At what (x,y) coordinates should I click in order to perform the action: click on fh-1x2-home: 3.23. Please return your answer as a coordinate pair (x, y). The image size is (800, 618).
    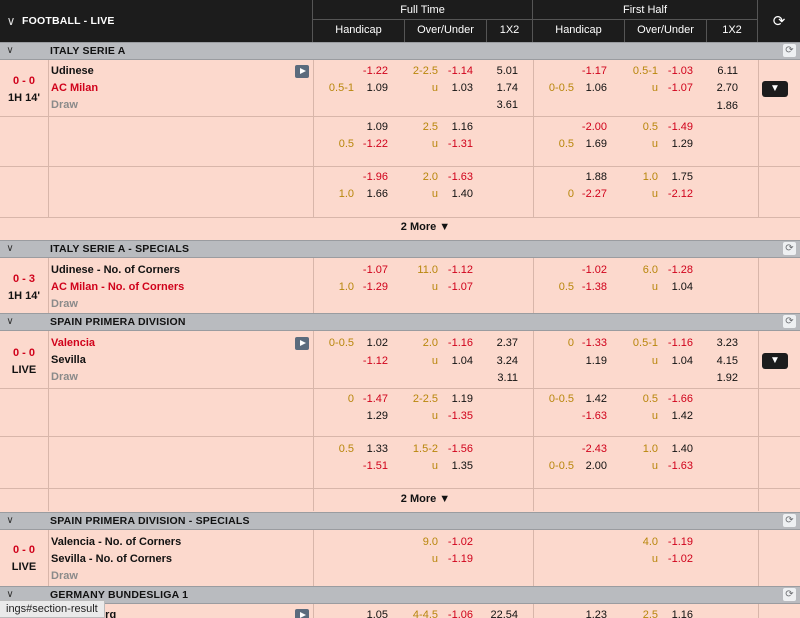
    Looking at the image, I should click on (722, 343).